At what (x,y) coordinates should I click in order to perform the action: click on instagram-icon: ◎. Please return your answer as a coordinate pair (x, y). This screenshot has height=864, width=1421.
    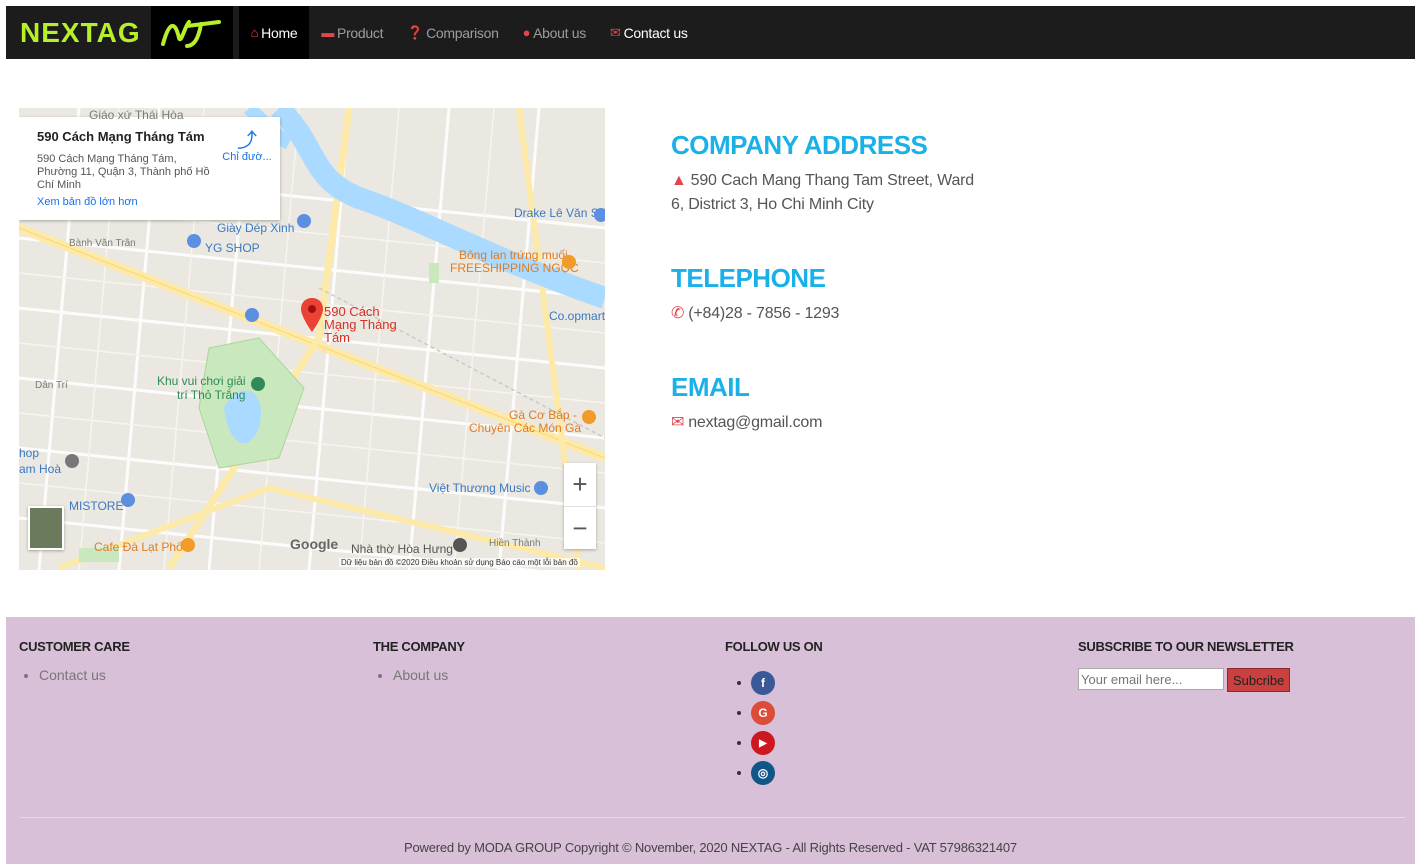
    Looking at the image, I should click on (763, 773).